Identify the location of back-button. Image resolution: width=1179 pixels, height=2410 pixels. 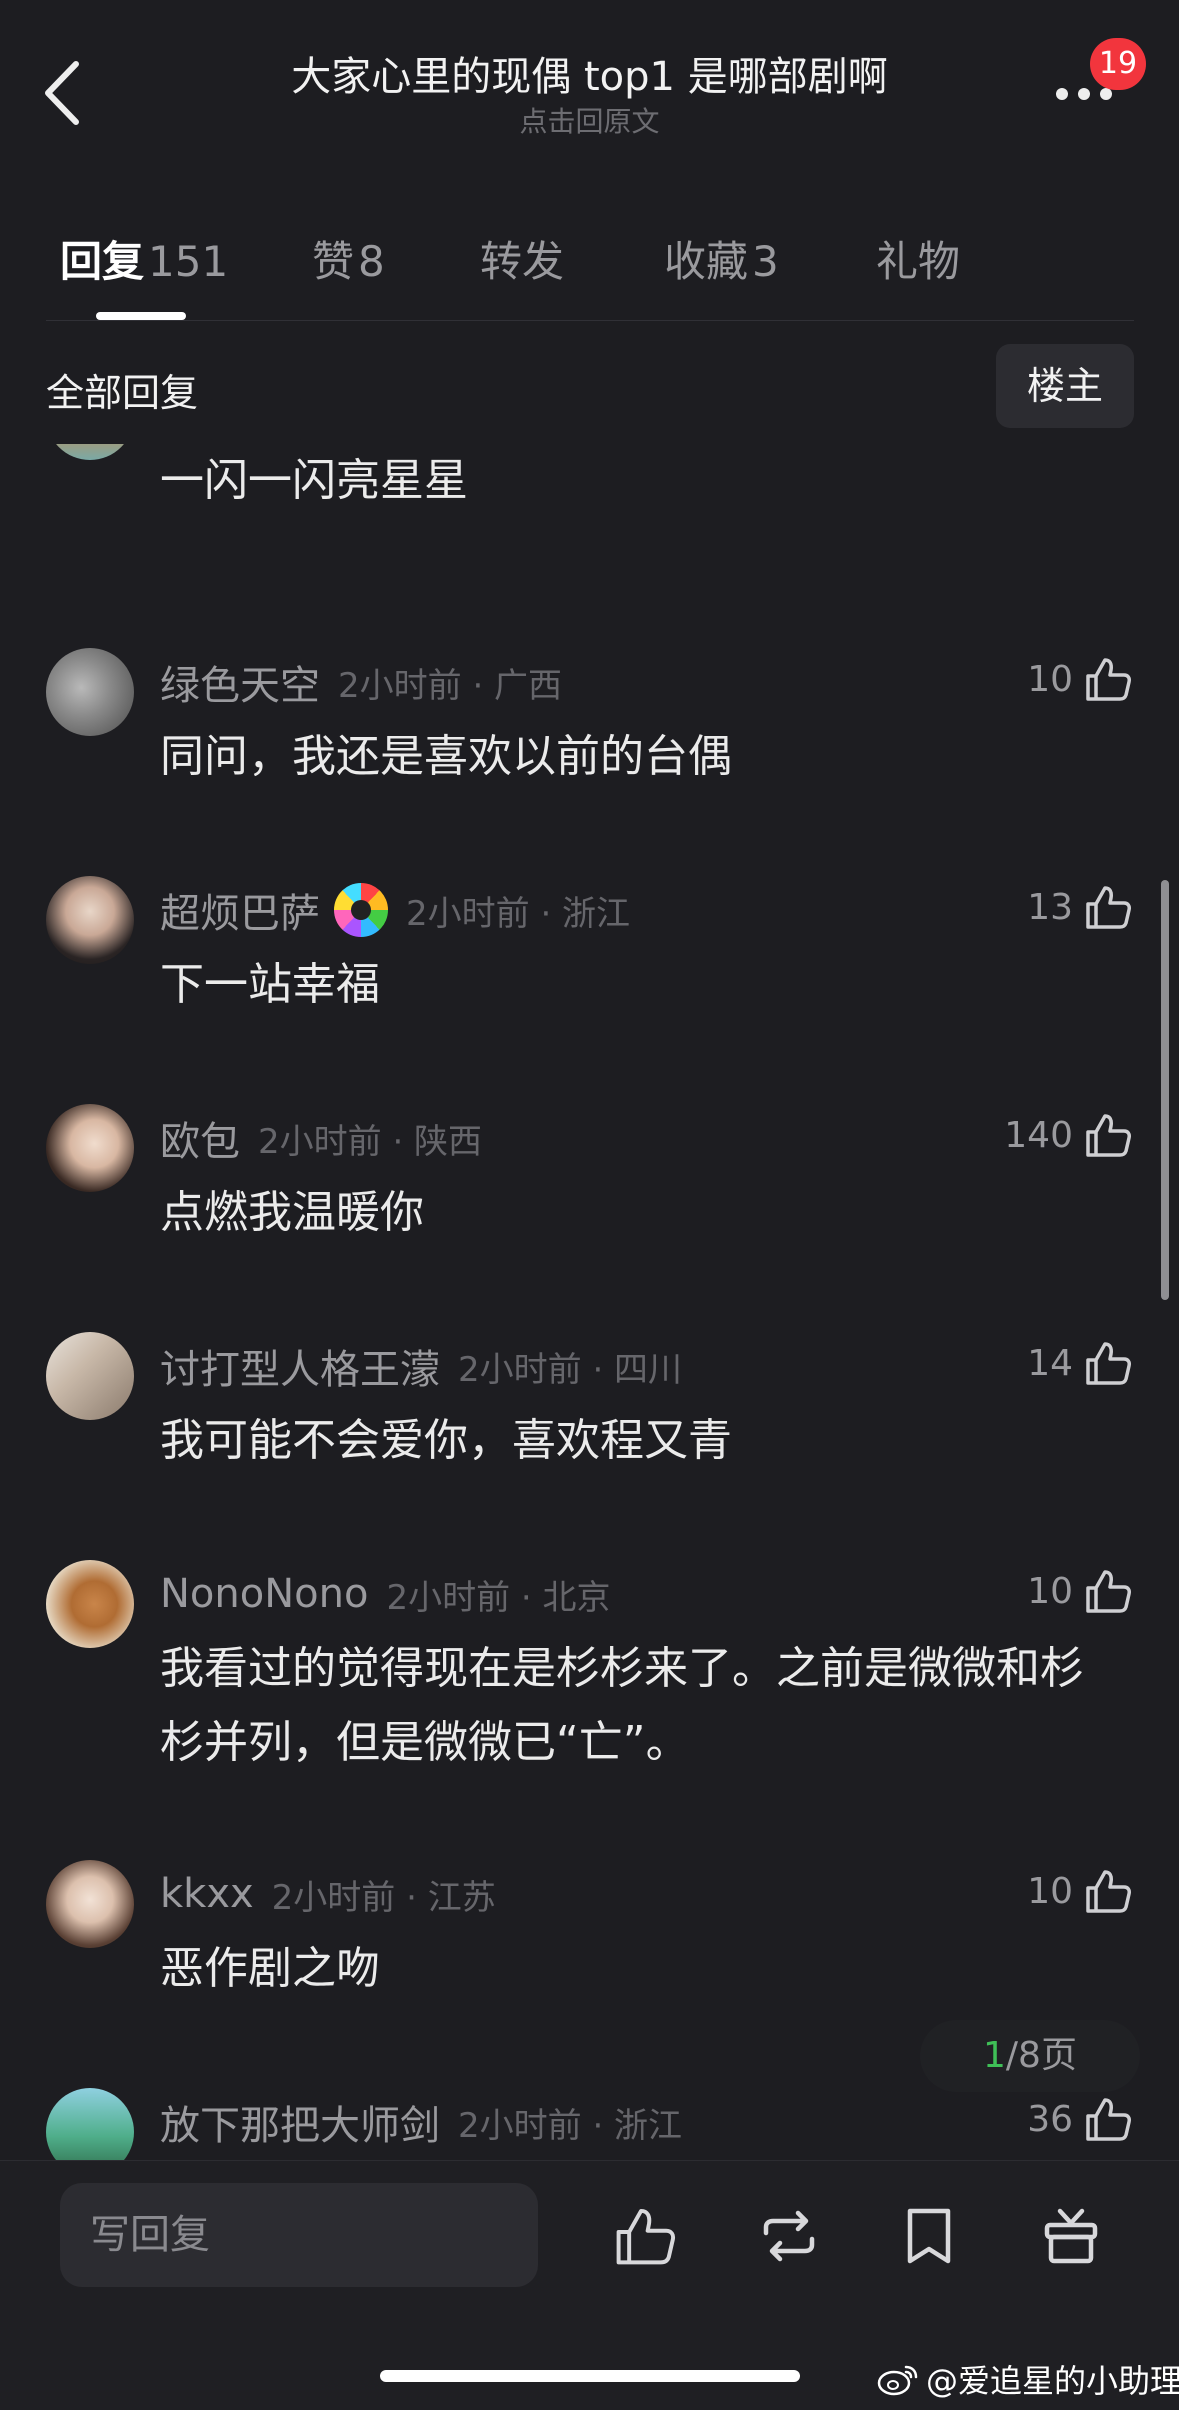
(65, 93).